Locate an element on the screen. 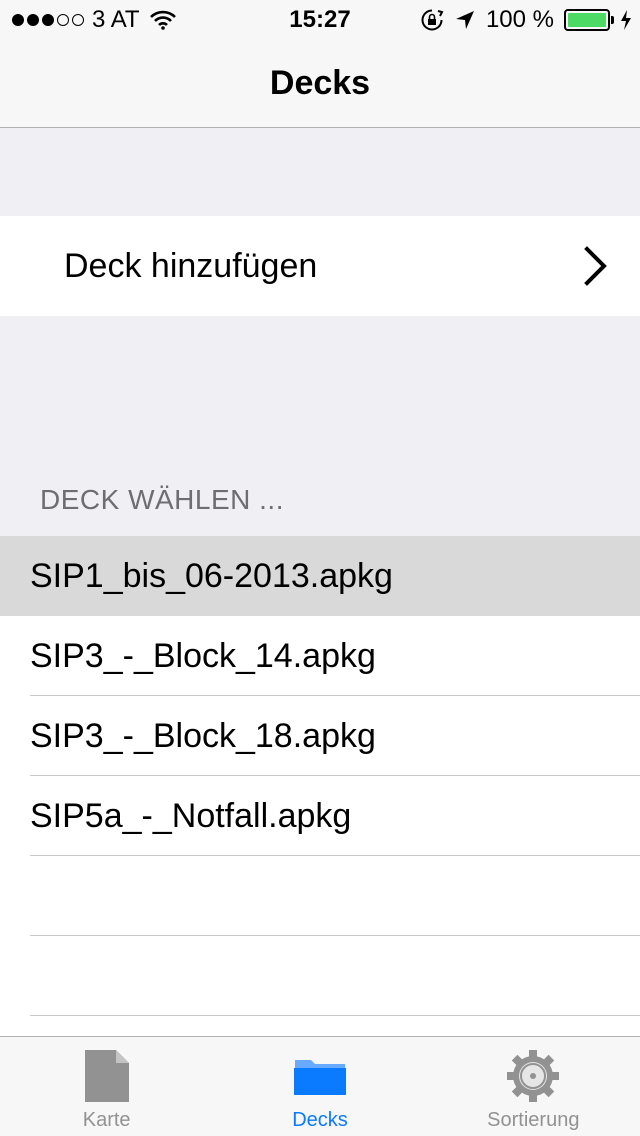 The height and width of the screenshot is (1136, 640). status-right: 100 % is located at coordinates (526, 20).